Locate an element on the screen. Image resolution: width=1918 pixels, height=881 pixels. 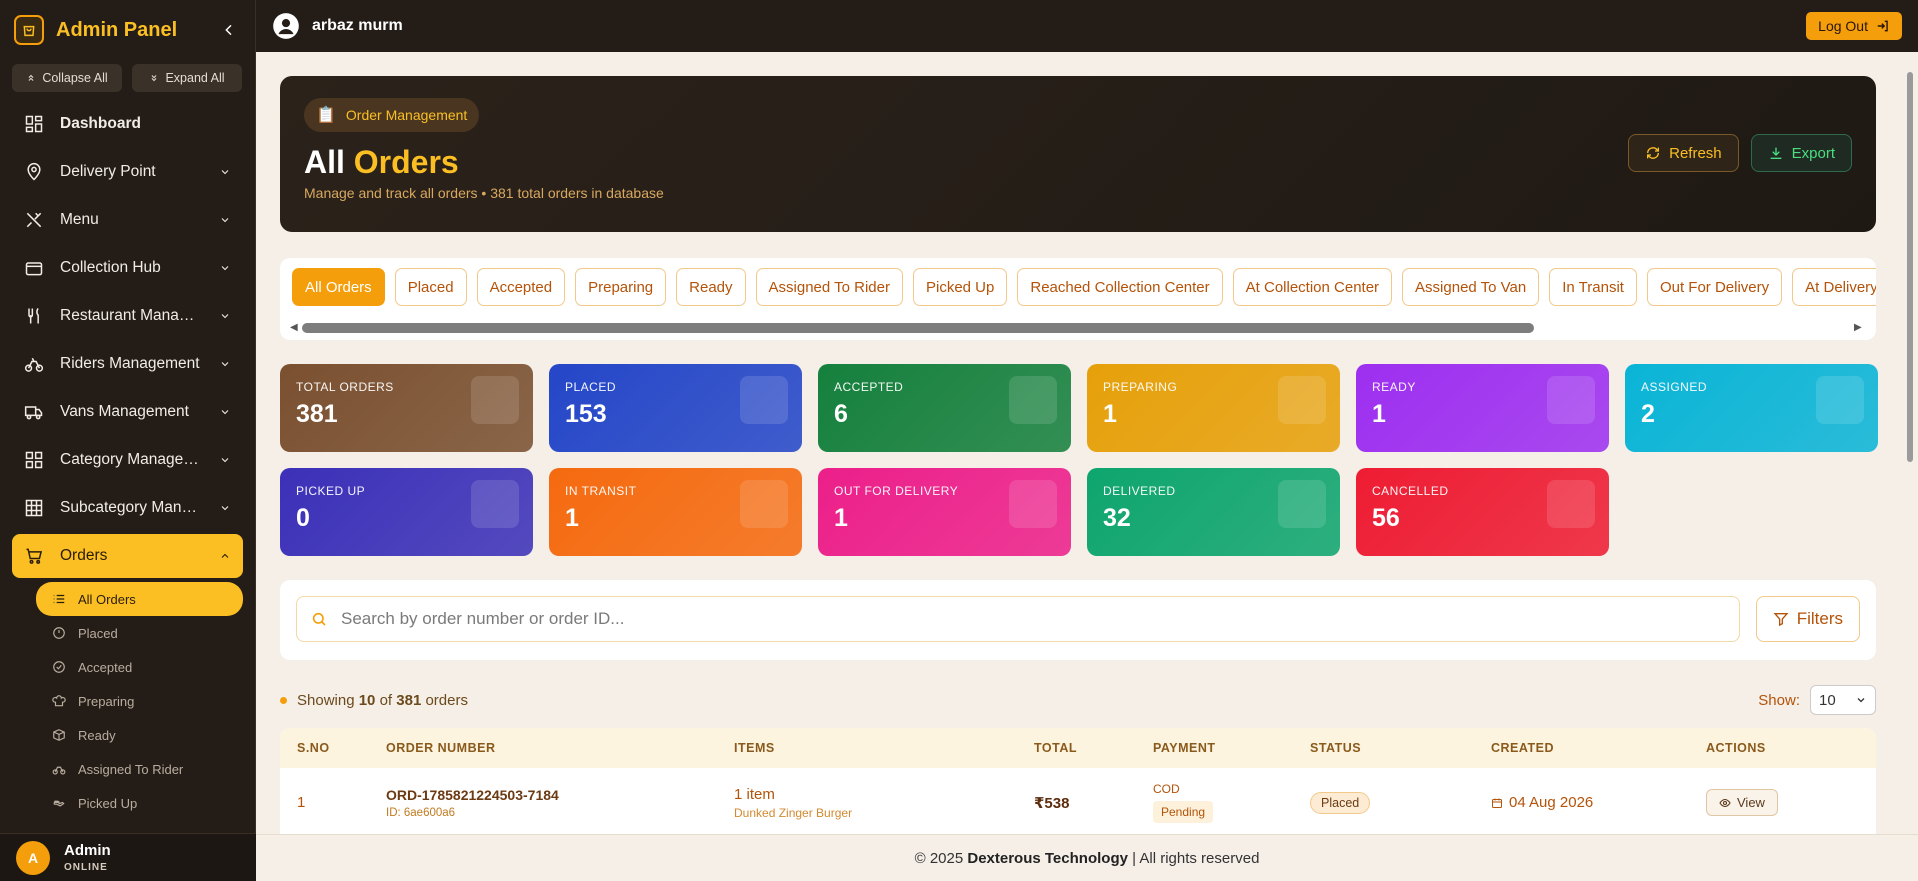
stat-card-total-orders: TOTAL ORDERS 381 is located at coordinates (406, 408).